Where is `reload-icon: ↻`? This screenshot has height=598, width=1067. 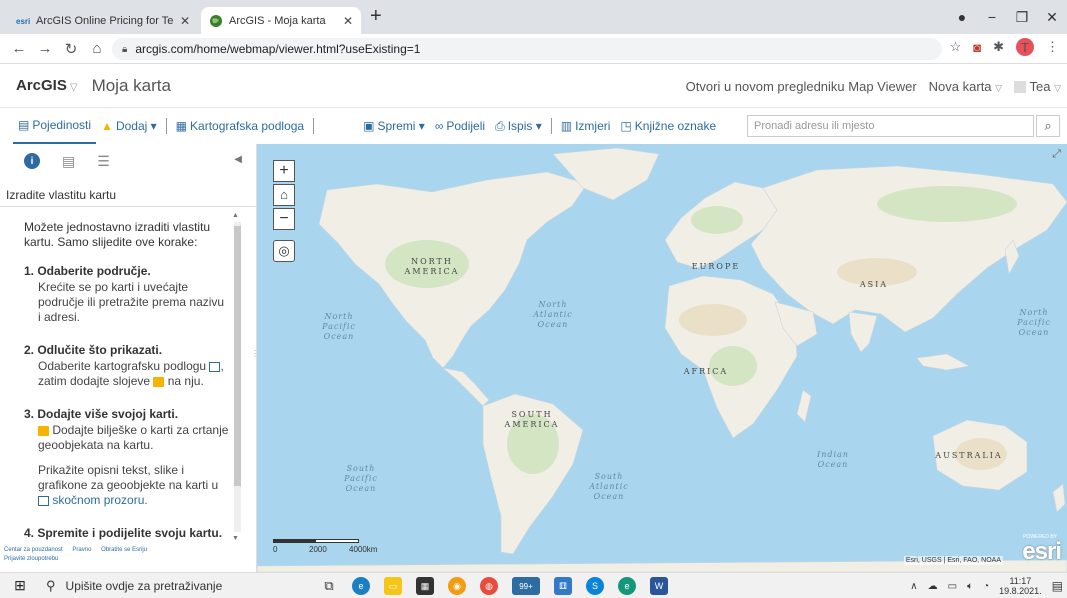 reload-icon: ↻ is located at coordinates (71, 49).